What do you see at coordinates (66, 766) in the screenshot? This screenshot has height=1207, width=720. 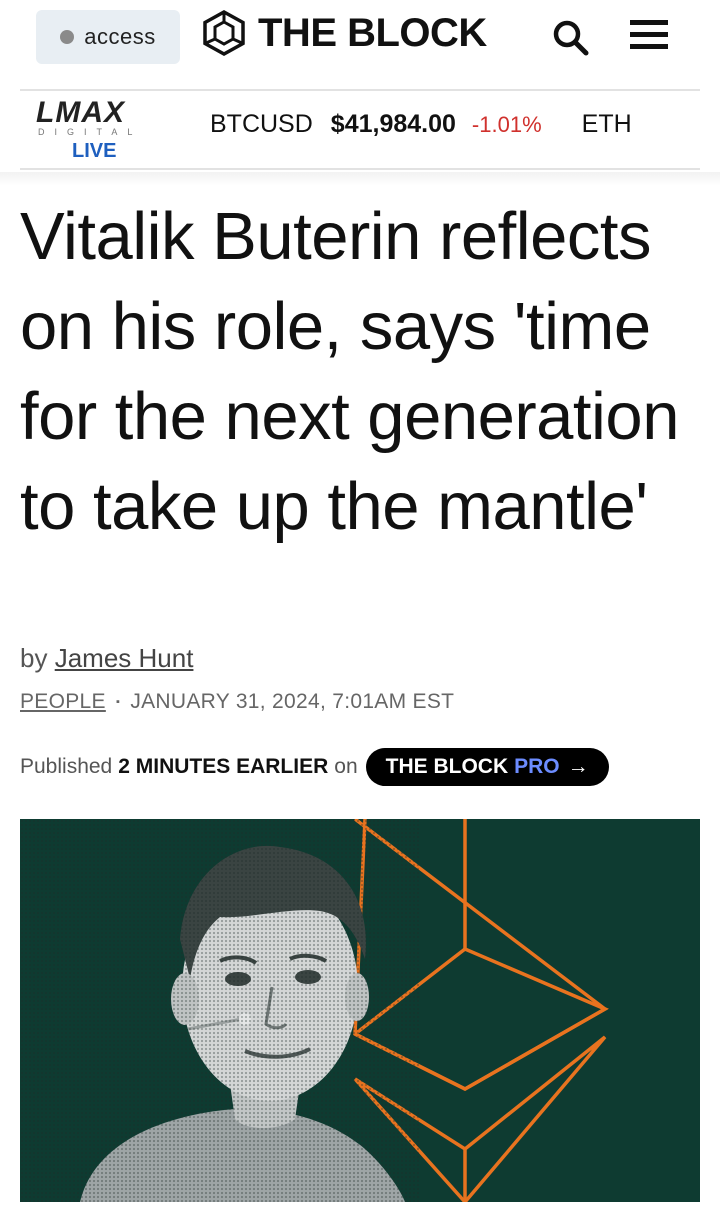 I see `published-prefix: Published` at bounding box center [66, 766].